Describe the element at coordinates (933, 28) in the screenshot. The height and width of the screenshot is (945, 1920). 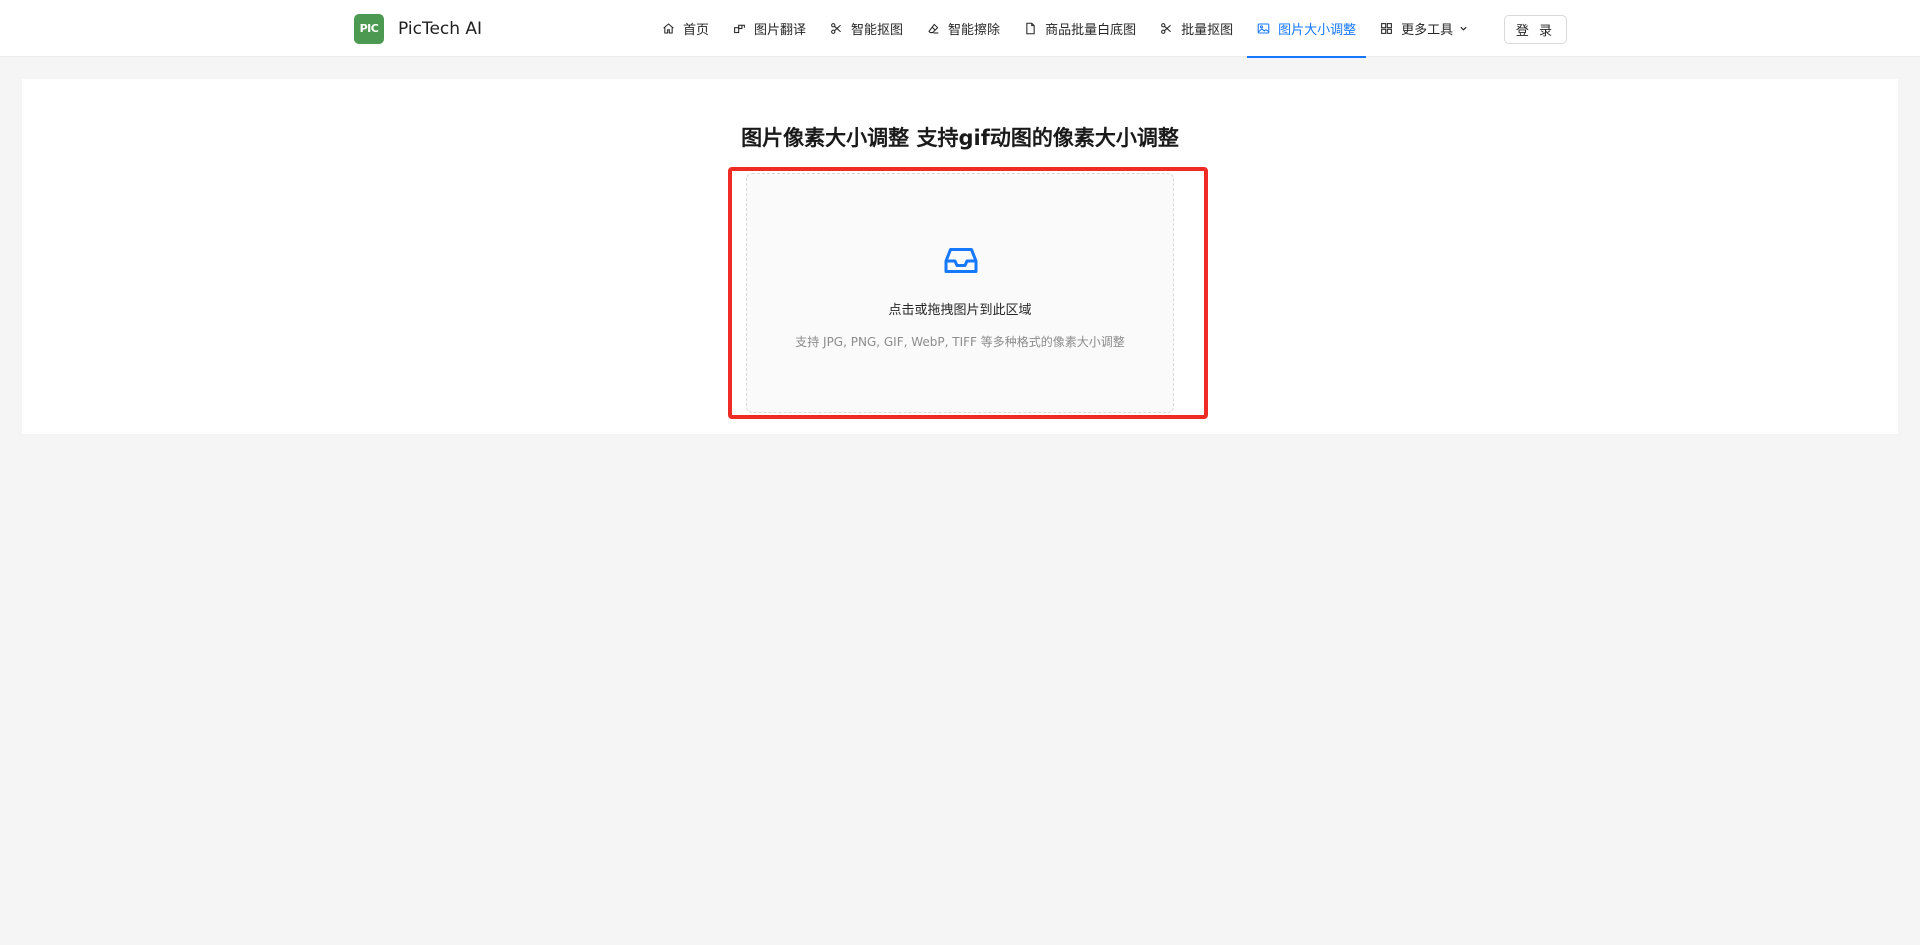
I see `eraser-icon` at that location.